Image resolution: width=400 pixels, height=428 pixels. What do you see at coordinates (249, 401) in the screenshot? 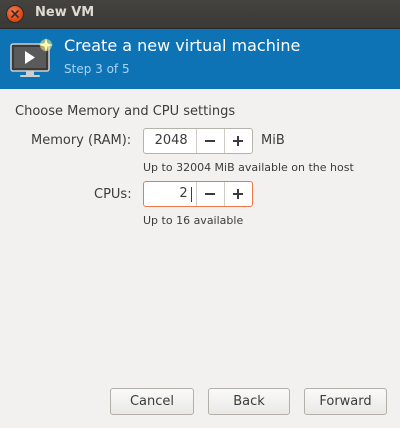
I see `back-button: Back` at bounding box center [249, 401].